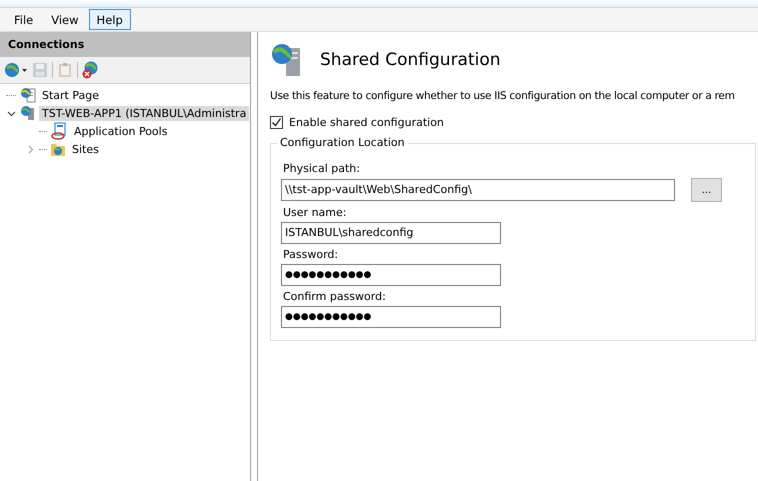 This screenshot has width=758, height=481. I want to click on tree-item: Start Page, so click(70, 95).